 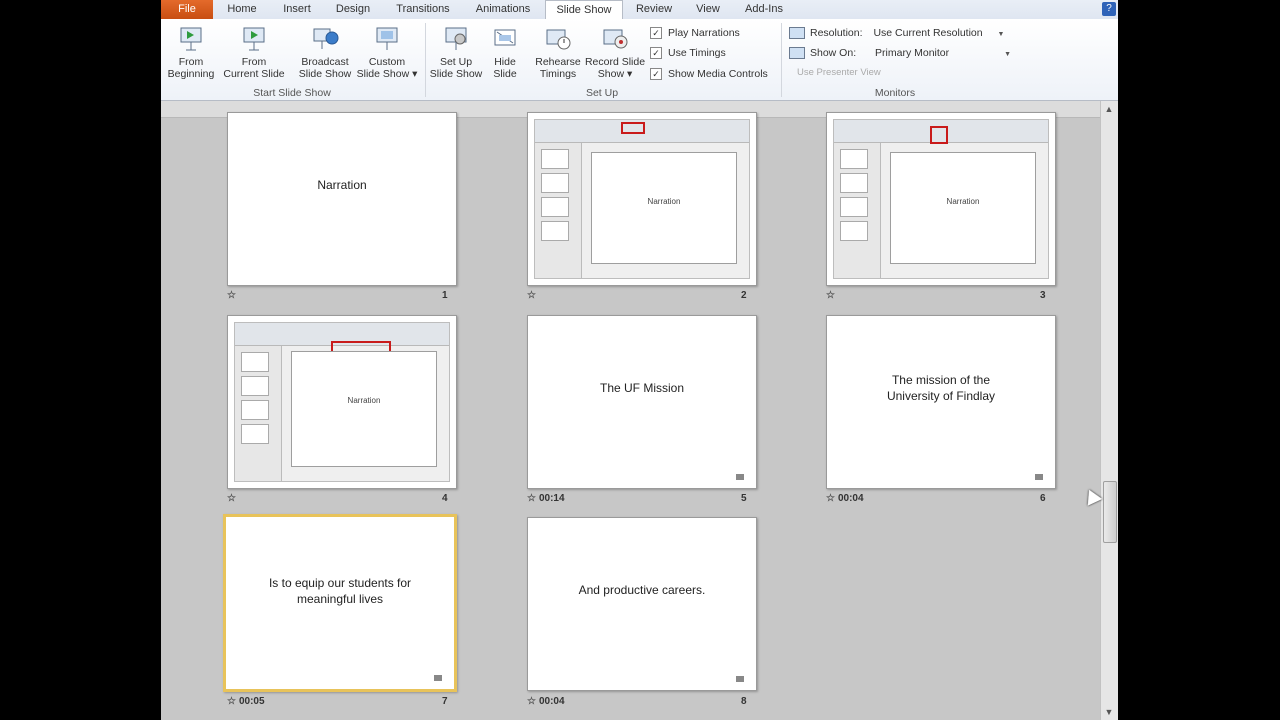 I want to click on slide-thumbnail: And productive careers., so click(x=642, y=604).